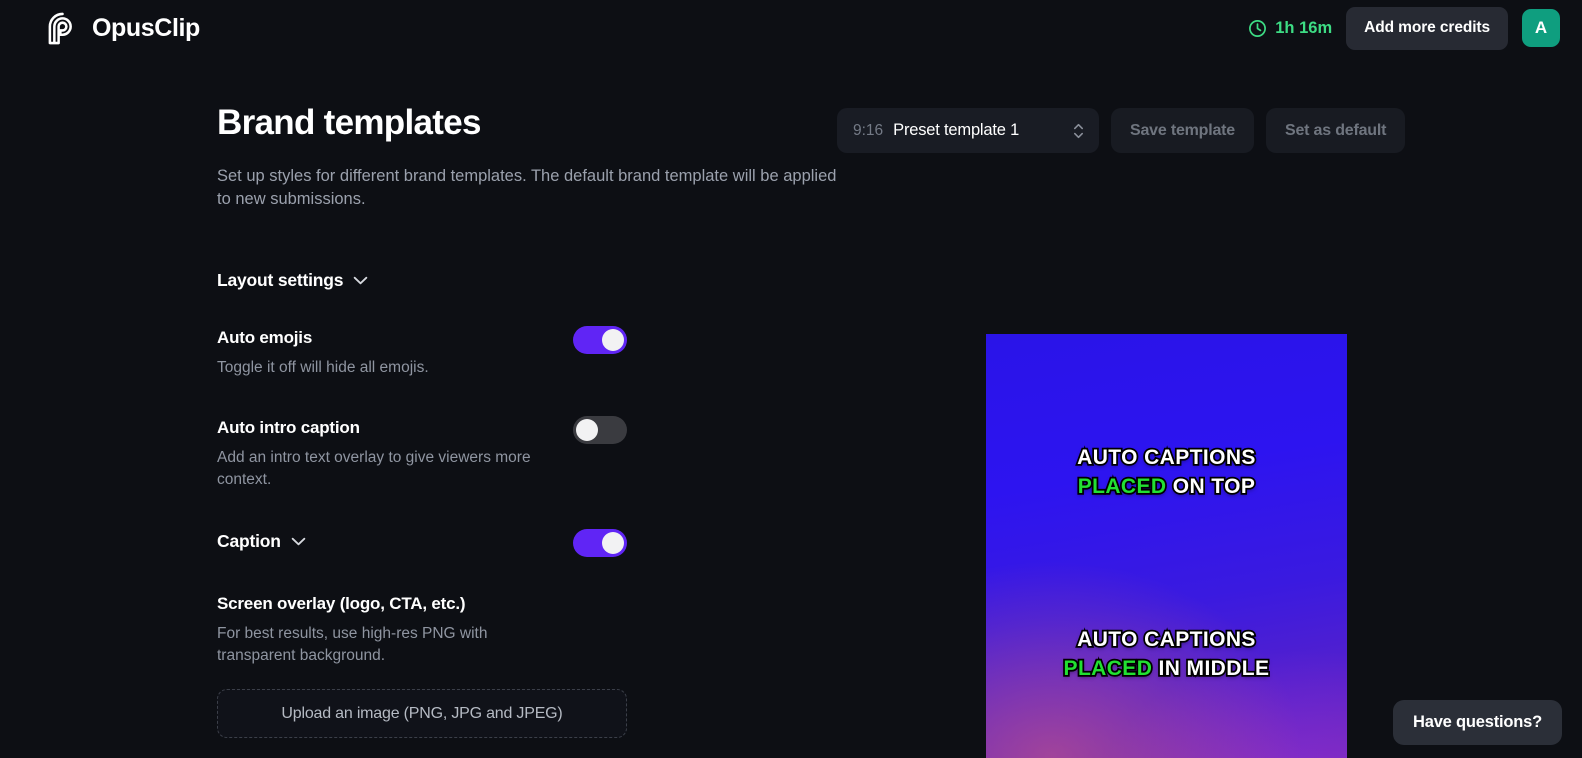  I want to click on template-select: 9:16 Preset template 1, so click(968, 130).